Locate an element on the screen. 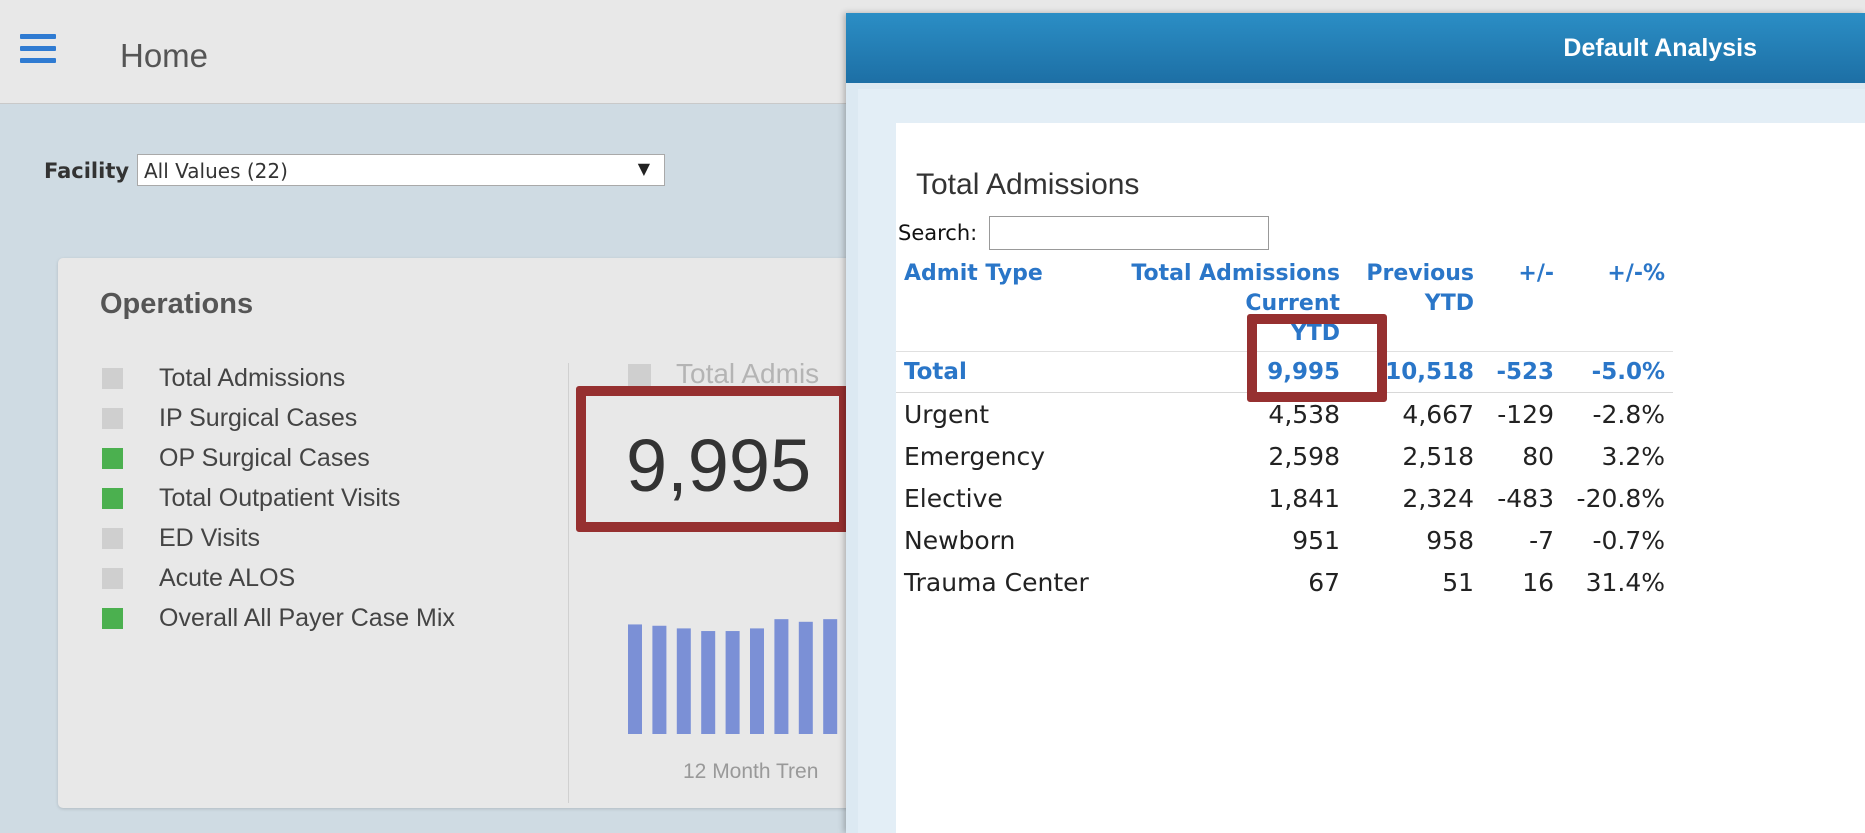 This screenshot has height=833, width=1865. metric-item-ip-surgical-cases: IP Surgical Cases is located at coordinates (278, 418).